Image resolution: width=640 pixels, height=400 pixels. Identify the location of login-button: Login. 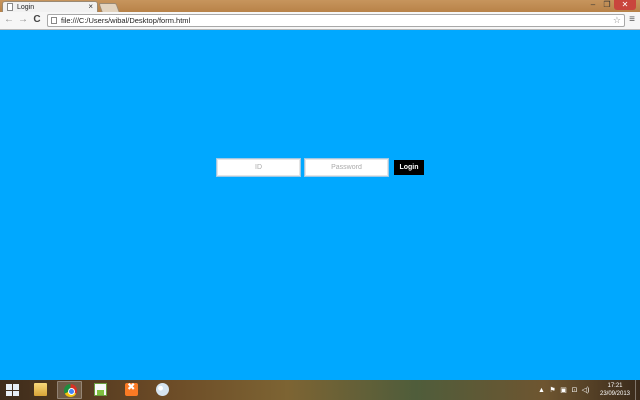
(409, 167).